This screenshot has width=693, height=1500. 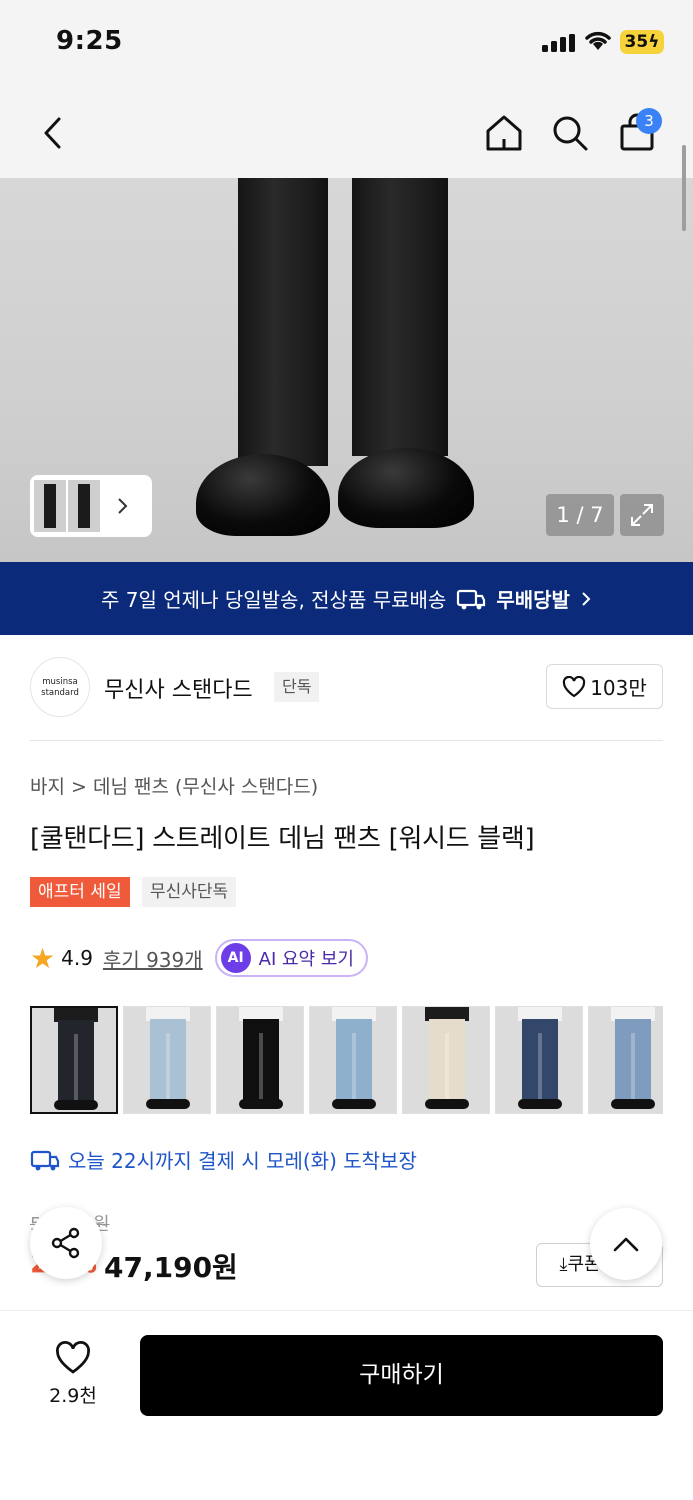 I want to click on review-link: 후기 939개, so click(x=153, y=958).